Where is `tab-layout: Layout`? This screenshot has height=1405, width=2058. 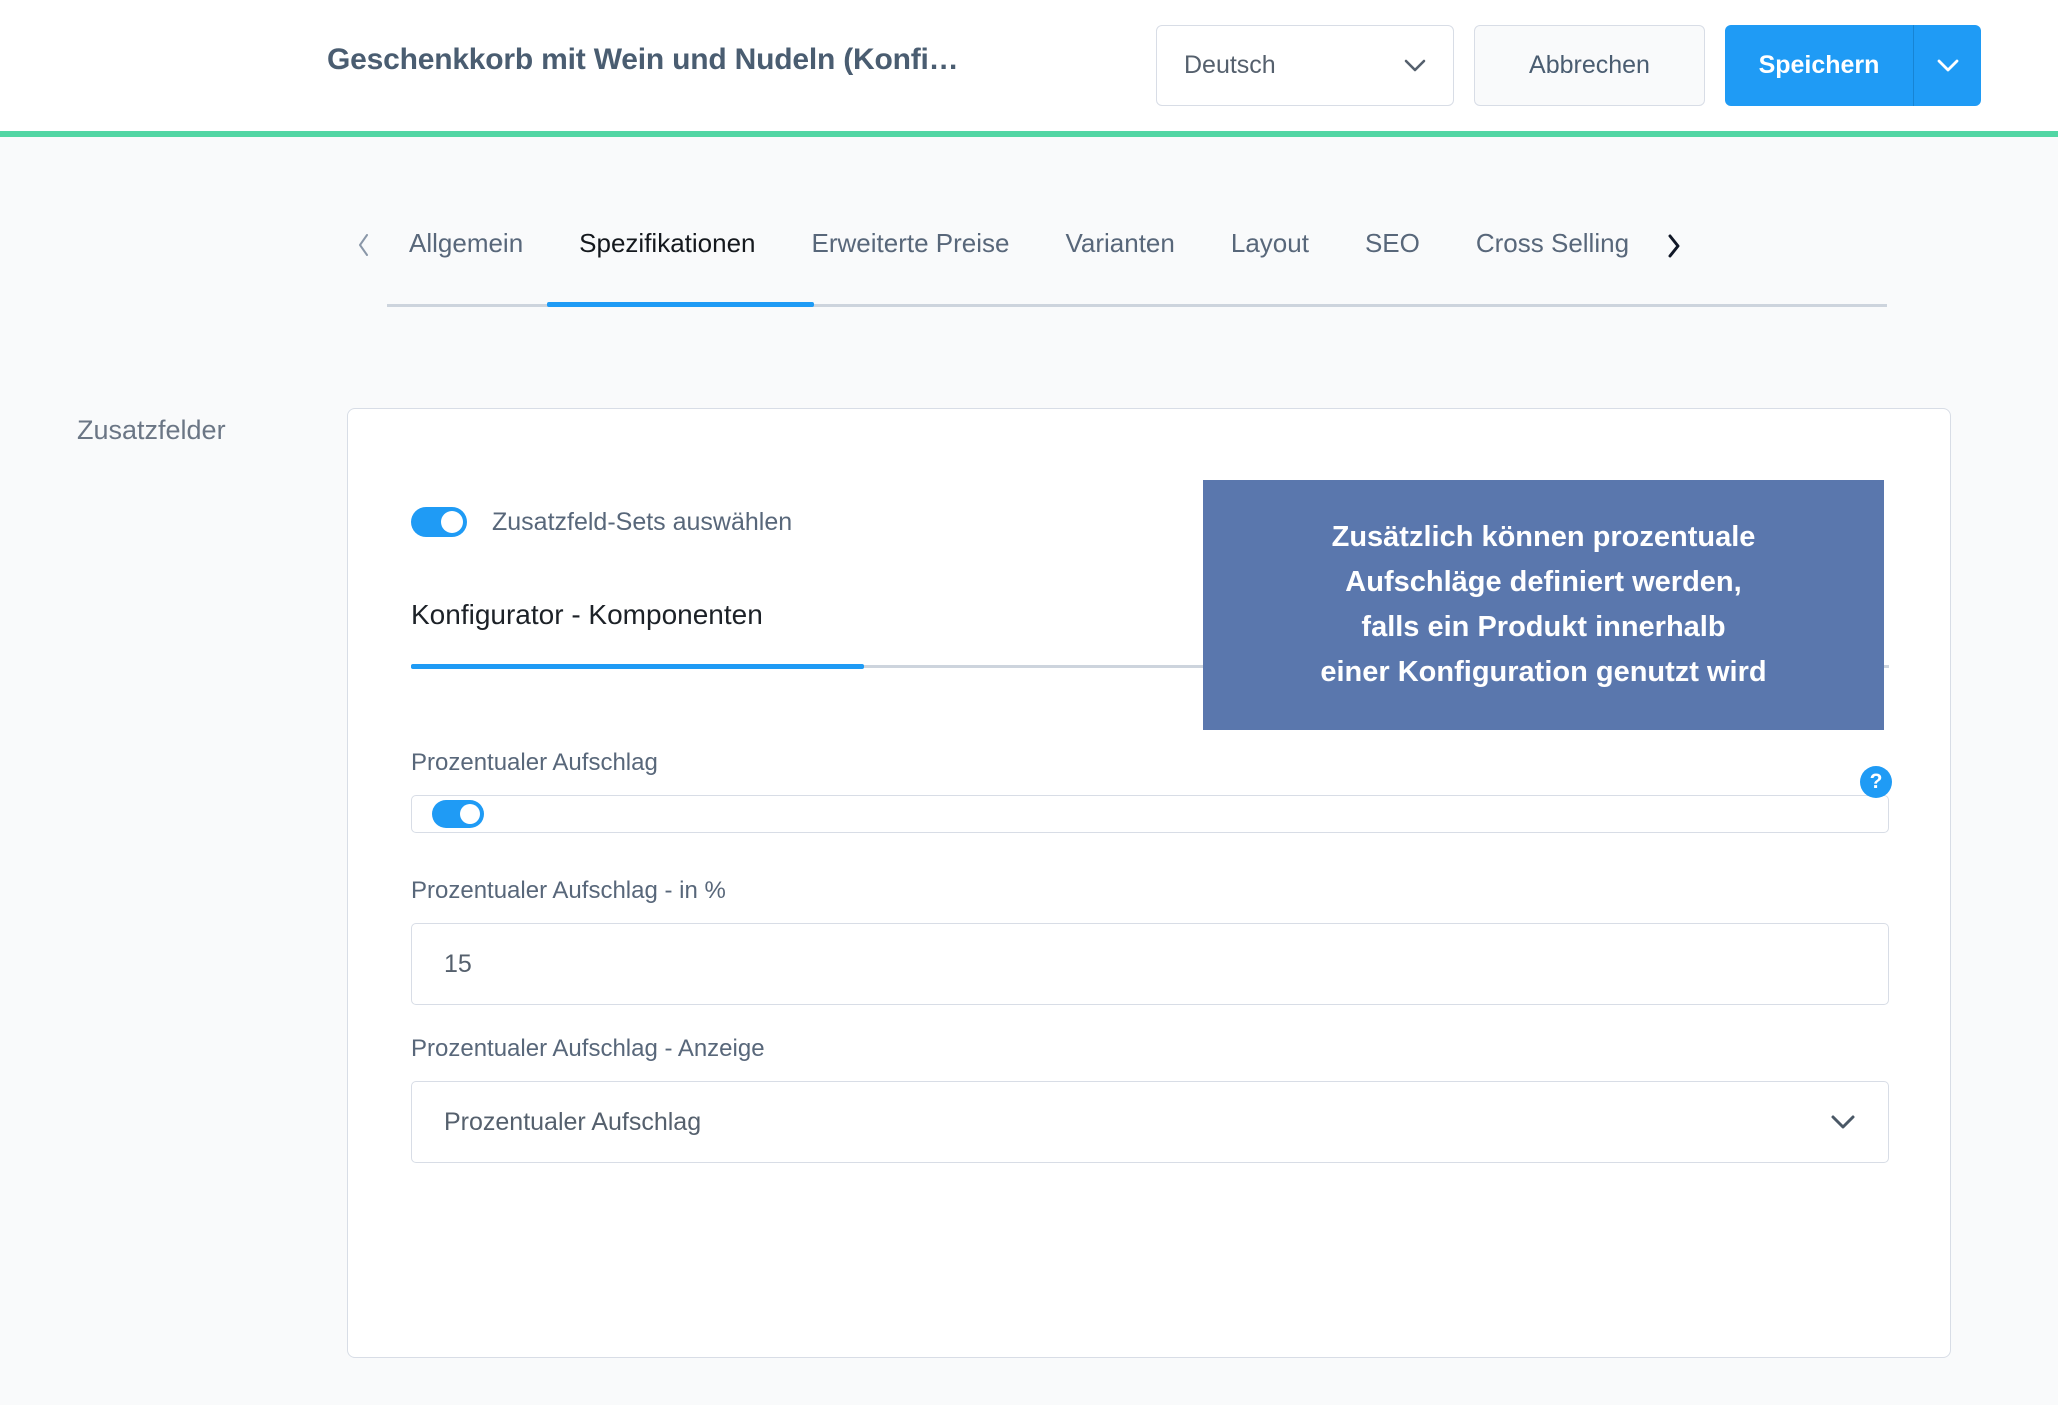
tab-layout: Layout is located at coordinates (1270, 251).